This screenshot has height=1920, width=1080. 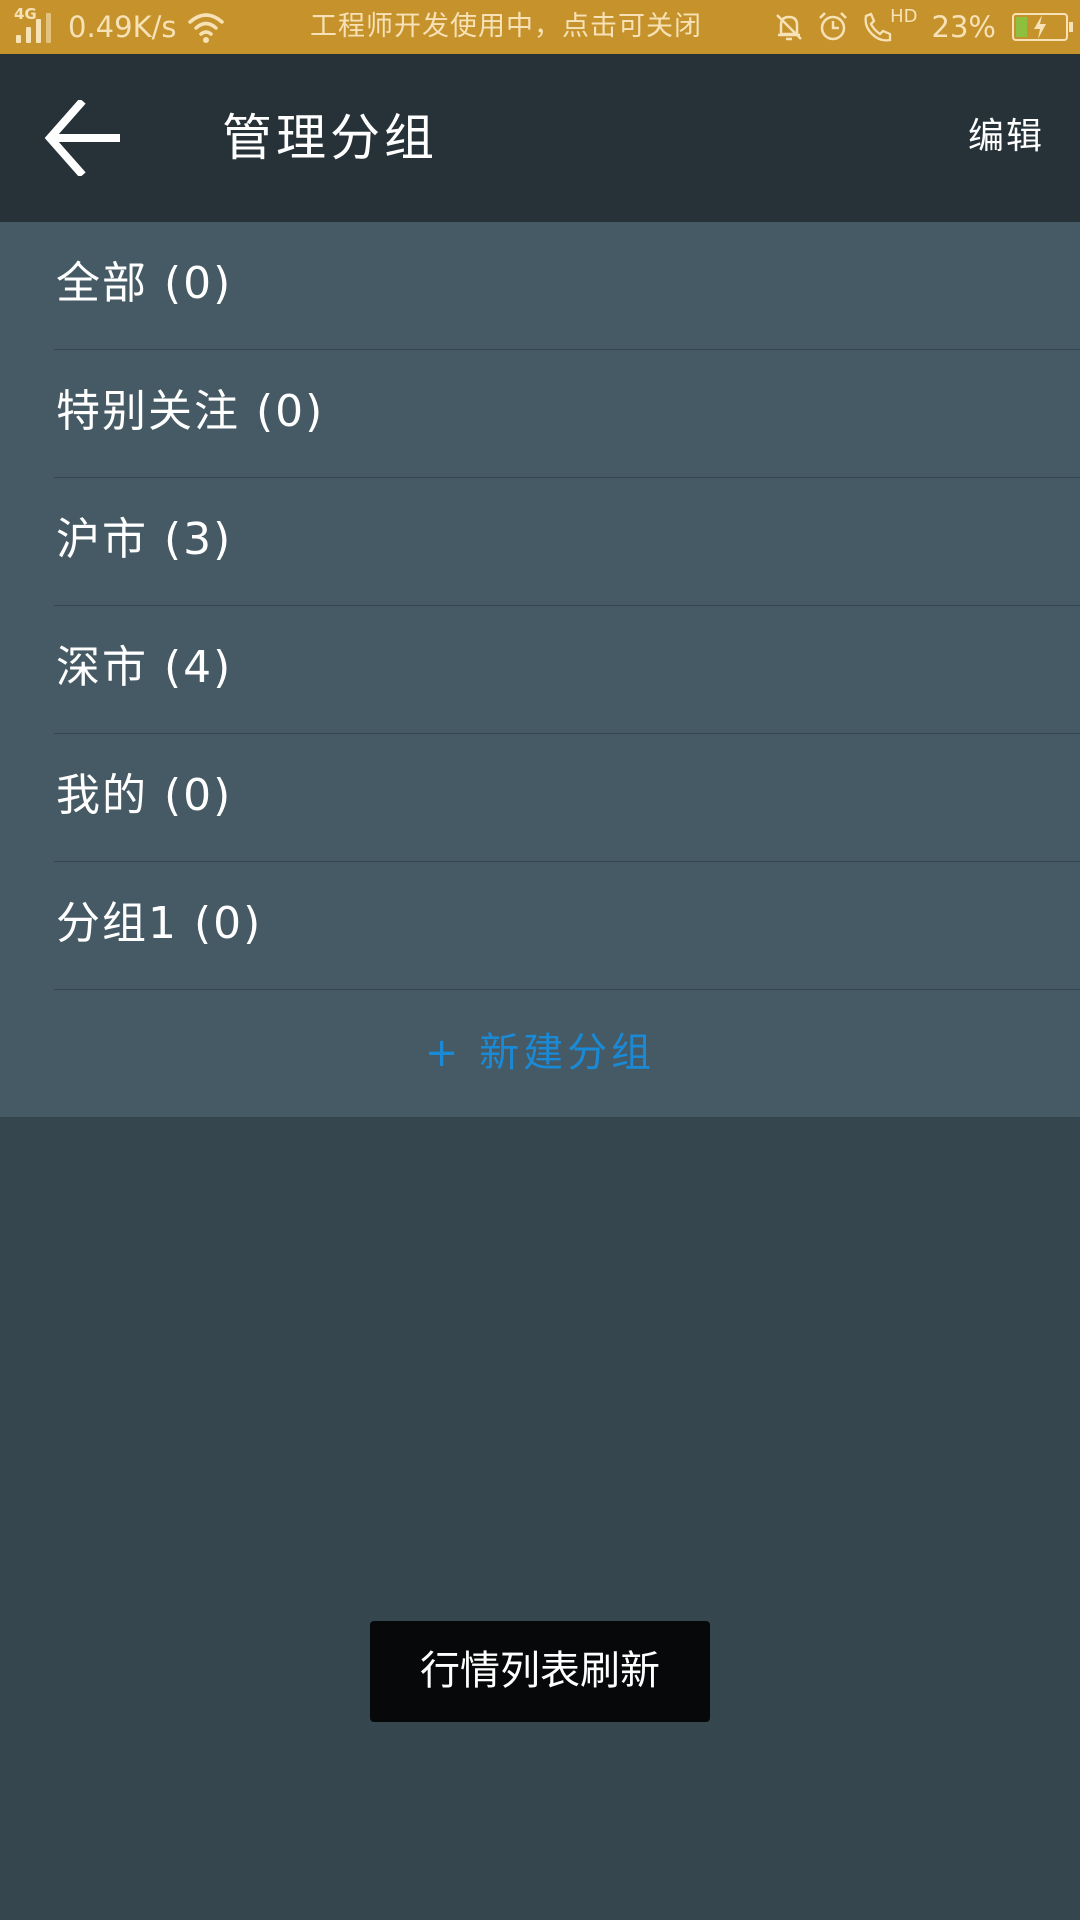 What do you see at coordinates (144, 283) in the screenshot?
I see `group-label: 全部 (0)` at bounding box center [144, 283].